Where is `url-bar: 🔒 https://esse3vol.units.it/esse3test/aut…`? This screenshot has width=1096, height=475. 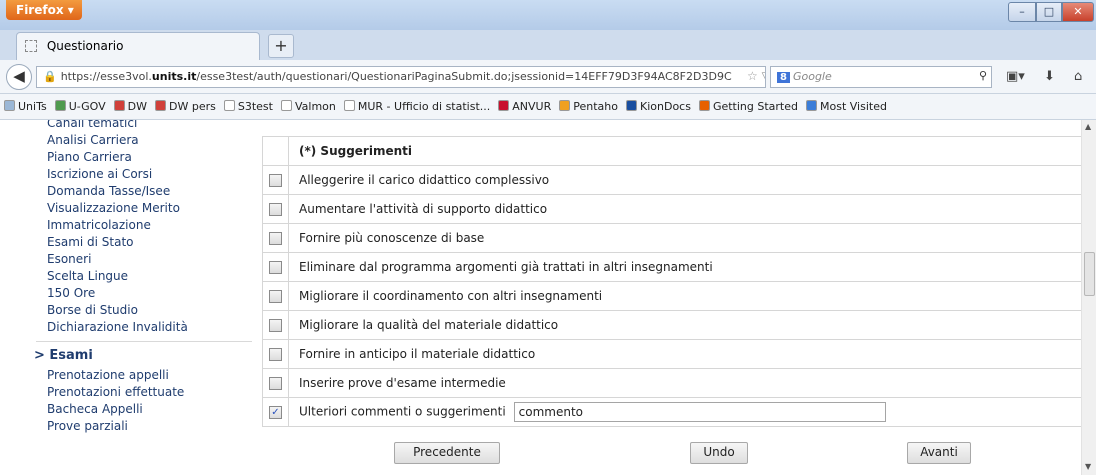 url-bar: 🔒 https://esse3vol.units.it/esse3test/aut… is located at coordinates (401, 77).